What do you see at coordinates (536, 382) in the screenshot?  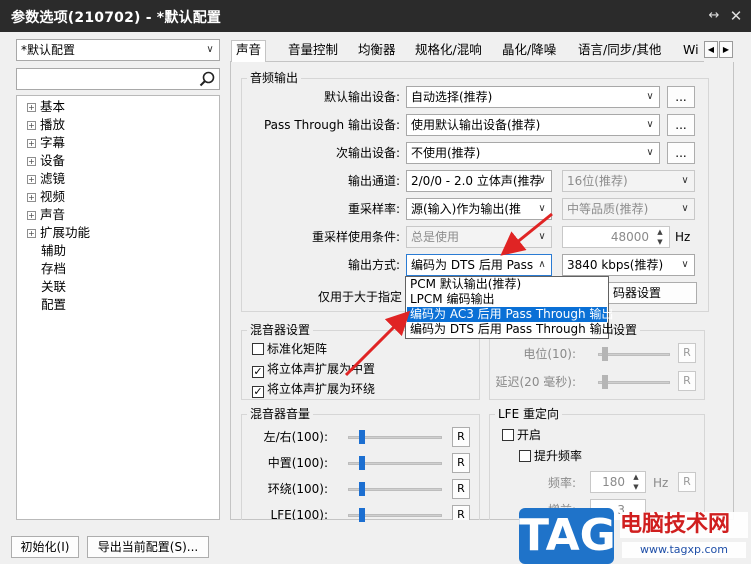 I see `delay-label: 延迟(20 毫秒):` at bounding box center [536, 382].